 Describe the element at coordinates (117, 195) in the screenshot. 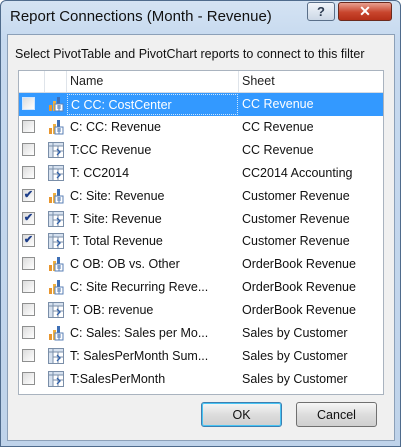

I see `report-name: C: Site: Revenue` at that location.